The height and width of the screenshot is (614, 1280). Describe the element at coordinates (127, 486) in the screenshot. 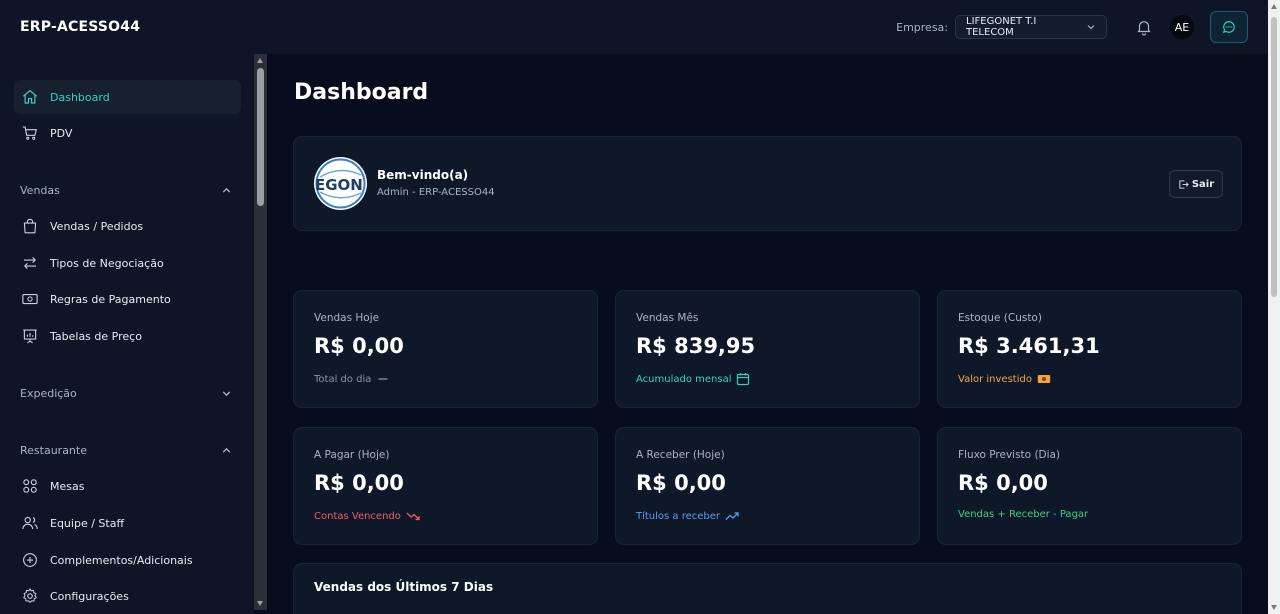

I see `sidebar-item-mesas: Mesas` at that location.